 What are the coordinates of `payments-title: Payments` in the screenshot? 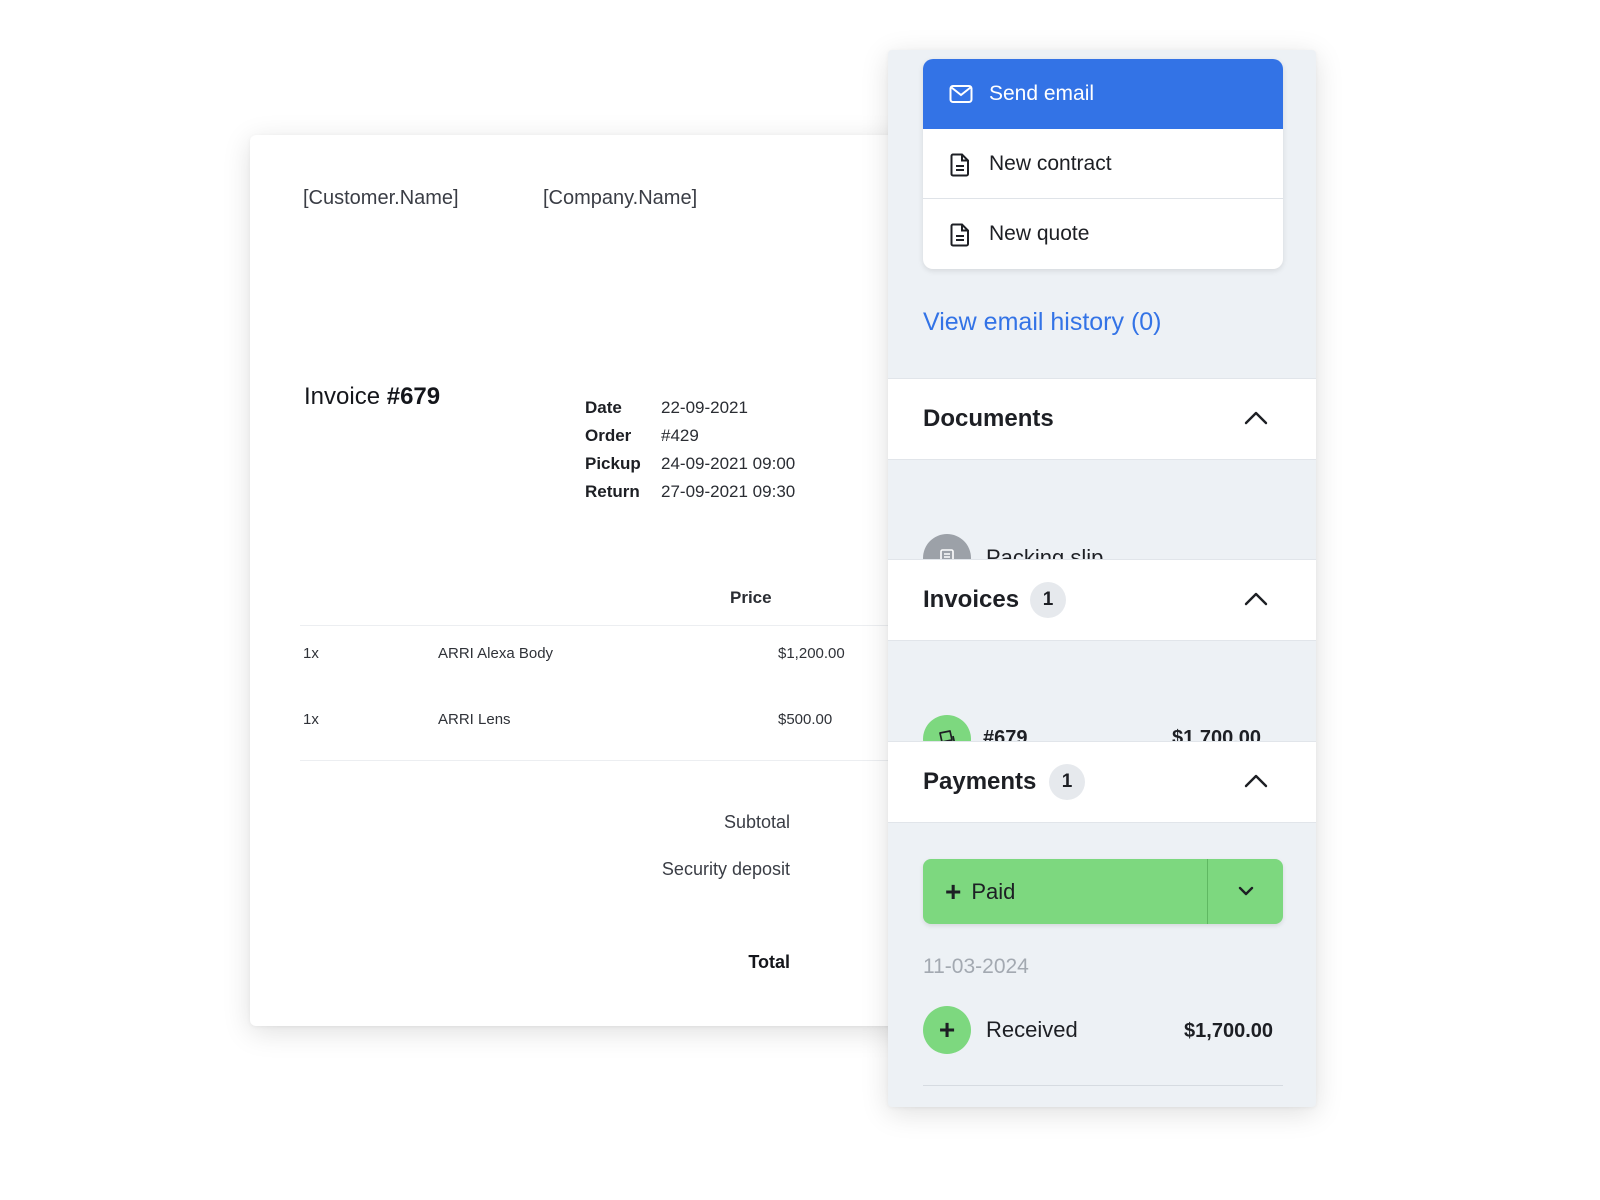 It's located at (980, 781).